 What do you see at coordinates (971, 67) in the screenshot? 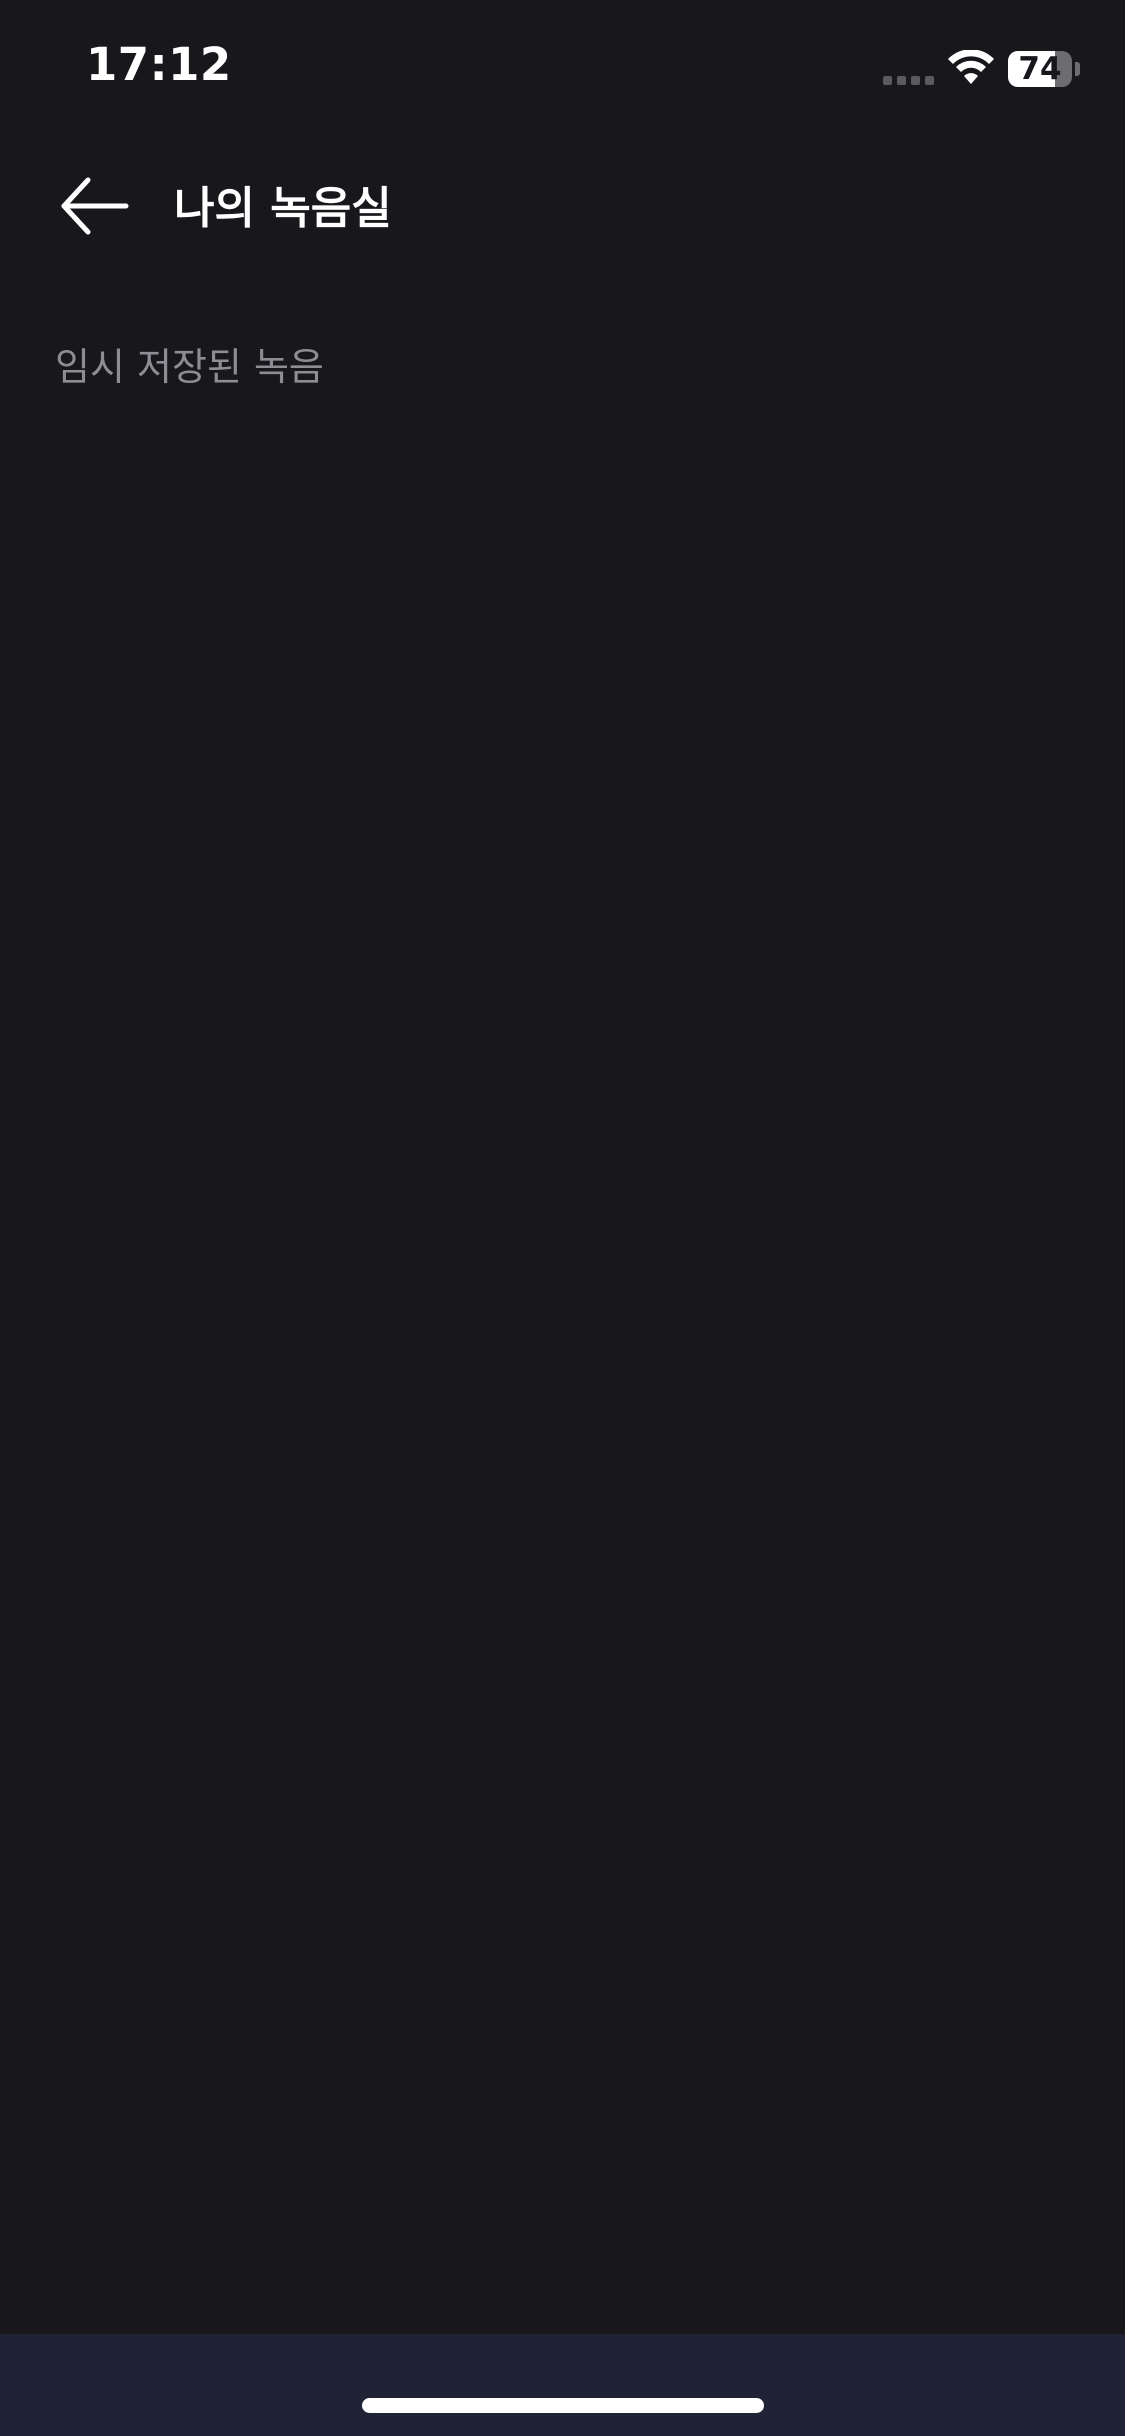
I see `wifi-icon` at bounding box center [971, 67].